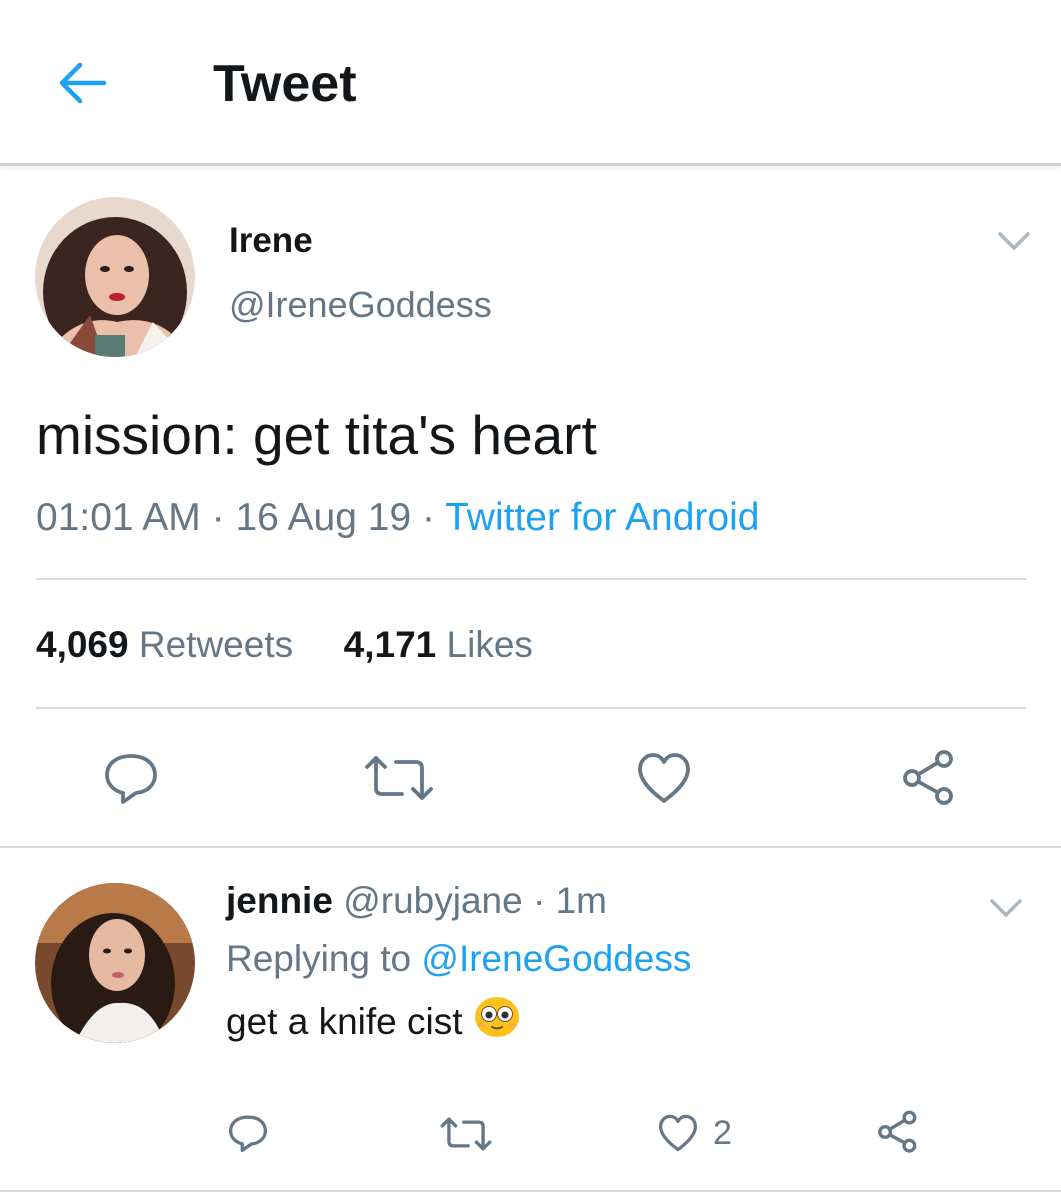 The width and height of the screenshot is (1061, 1200). I want to click on reply-author-handle: @rubyjane, so click(433, 900).